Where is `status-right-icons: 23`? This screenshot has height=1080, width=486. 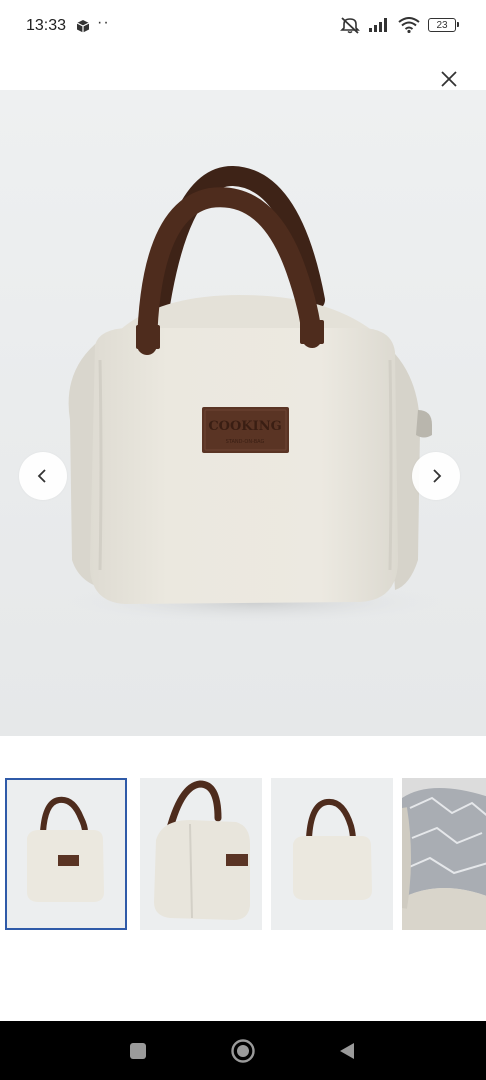
status-right-icons: 23 is located at coordinates (399, 25).